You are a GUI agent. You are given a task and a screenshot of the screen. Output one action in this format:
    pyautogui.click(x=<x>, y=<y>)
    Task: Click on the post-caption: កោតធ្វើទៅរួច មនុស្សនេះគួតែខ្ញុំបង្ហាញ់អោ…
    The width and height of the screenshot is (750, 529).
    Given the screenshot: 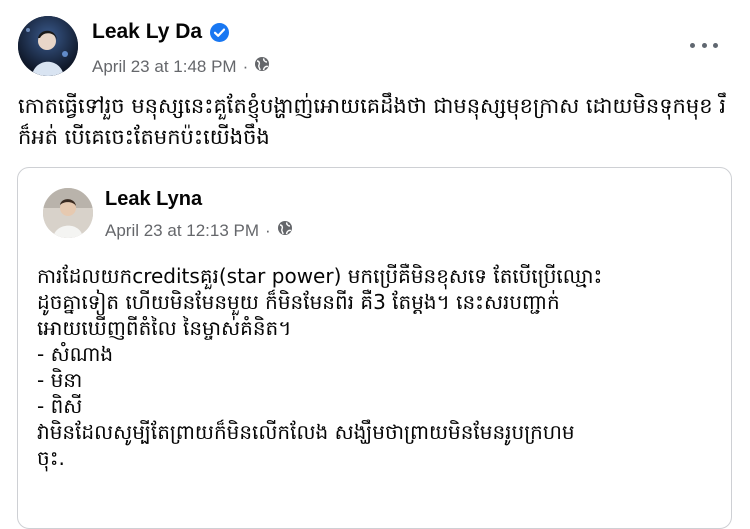 What is the action you would take?
    pyautogui.click(x=372, y=121)
    